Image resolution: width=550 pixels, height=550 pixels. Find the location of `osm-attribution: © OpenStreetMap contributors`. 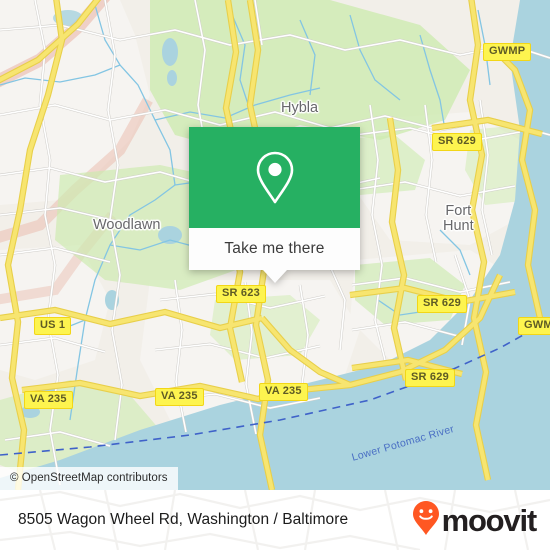

osm-attribution: © OpenStreetMap contributors is located at coordinates (89, 478).